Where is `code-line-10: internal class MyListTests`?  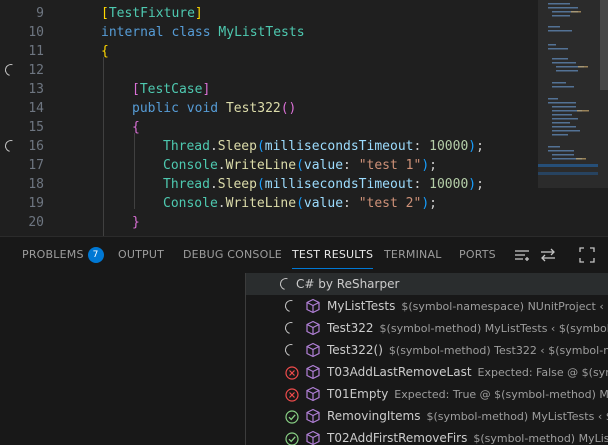 code-line-10: internal class MyListTests is located at coordinates (203, 32).